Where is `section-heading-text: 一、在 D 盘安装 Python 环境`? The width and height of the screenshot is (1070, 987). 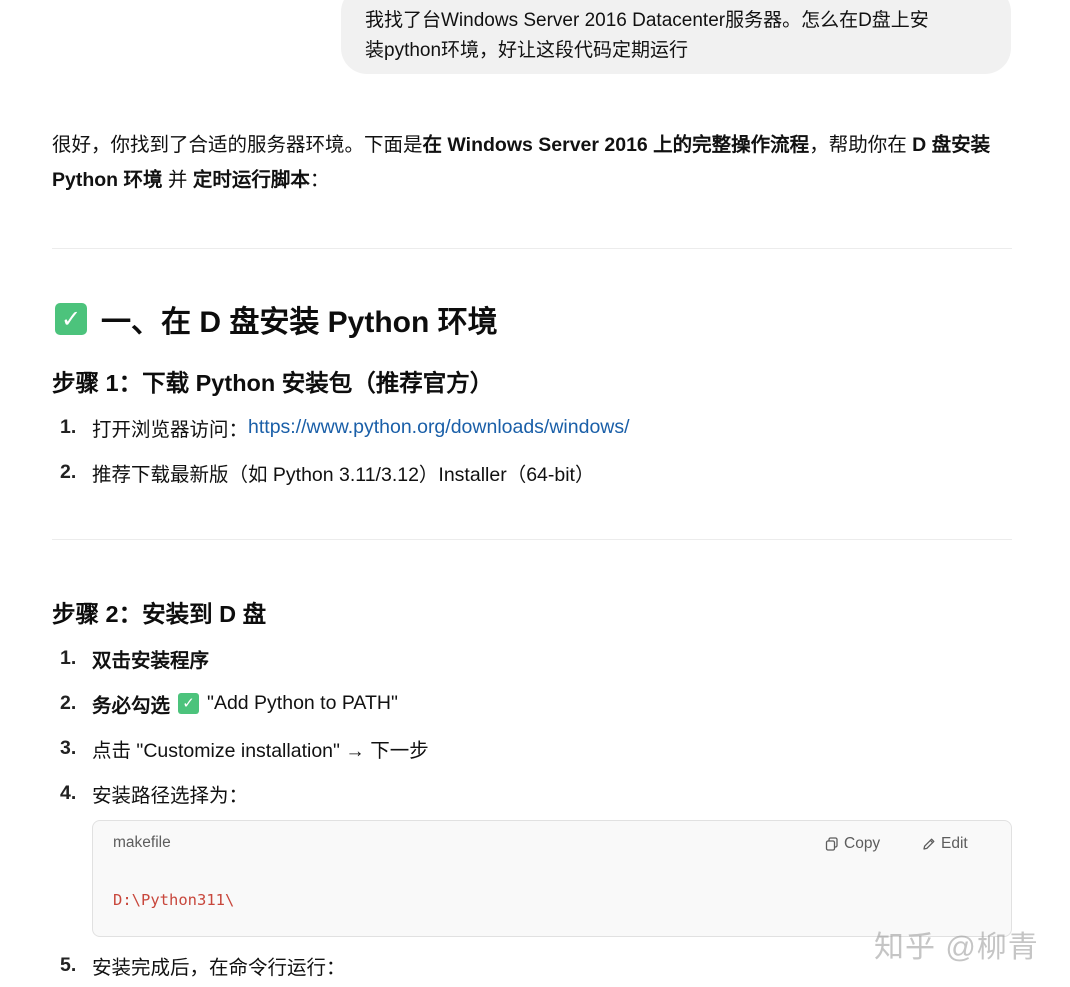 section-heading-text: 一、在 D 盘安装 Python 环境 is located at coordinates (299, 322).